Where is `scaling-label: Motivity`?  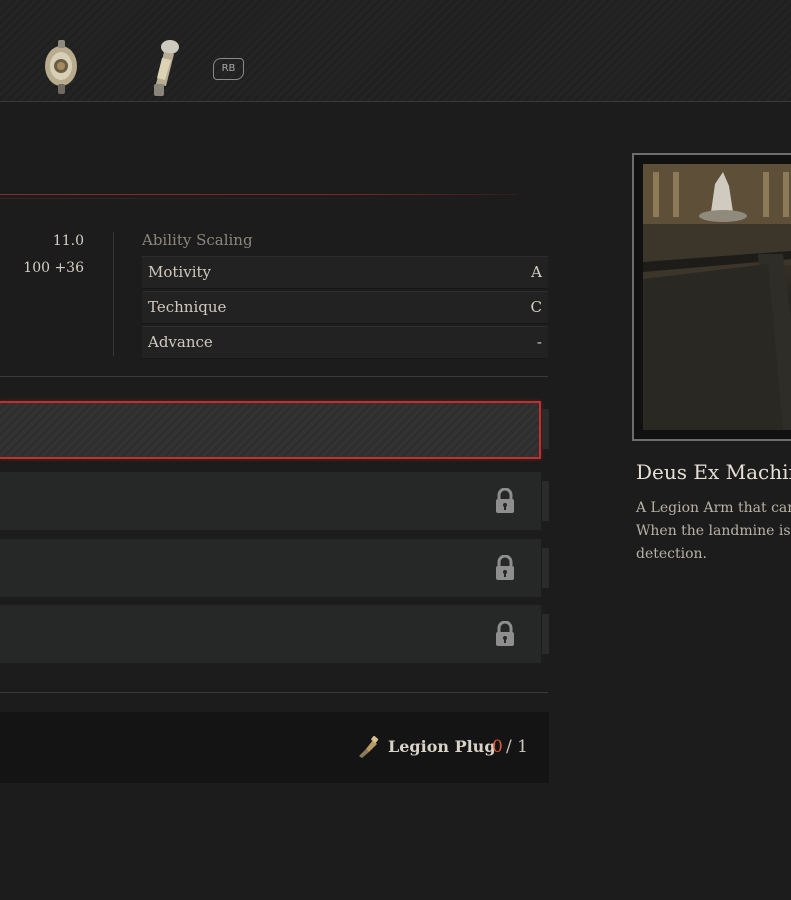 scaling-label: Motivity is located at coordinates (179, 272).